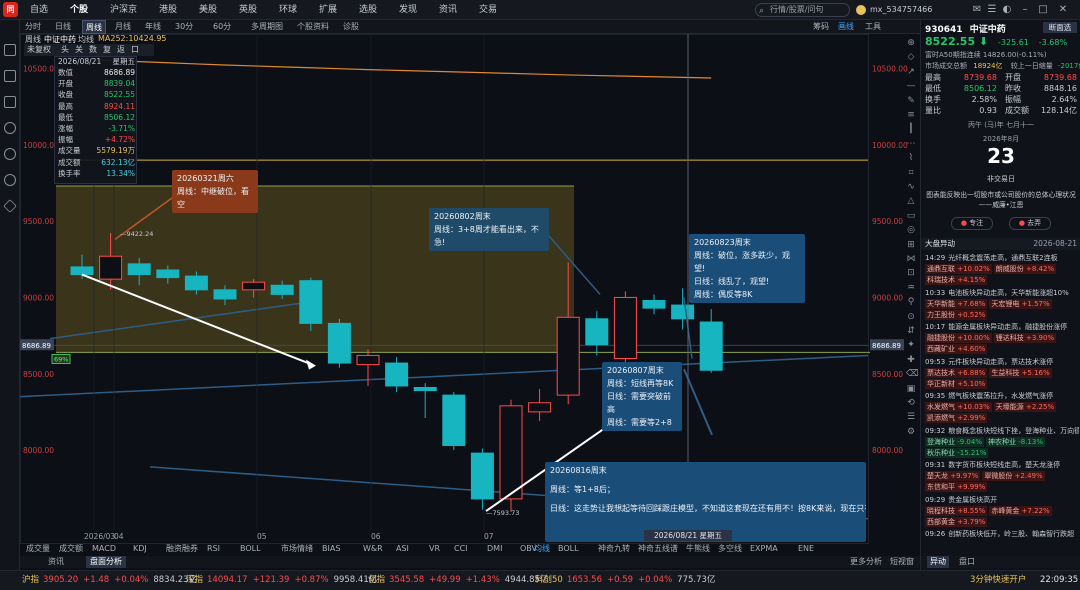 Image resolution: width=1080 pixels, height=590 pixels. I want to click on overlay-tab: 牛熊线, so click(698, 549).